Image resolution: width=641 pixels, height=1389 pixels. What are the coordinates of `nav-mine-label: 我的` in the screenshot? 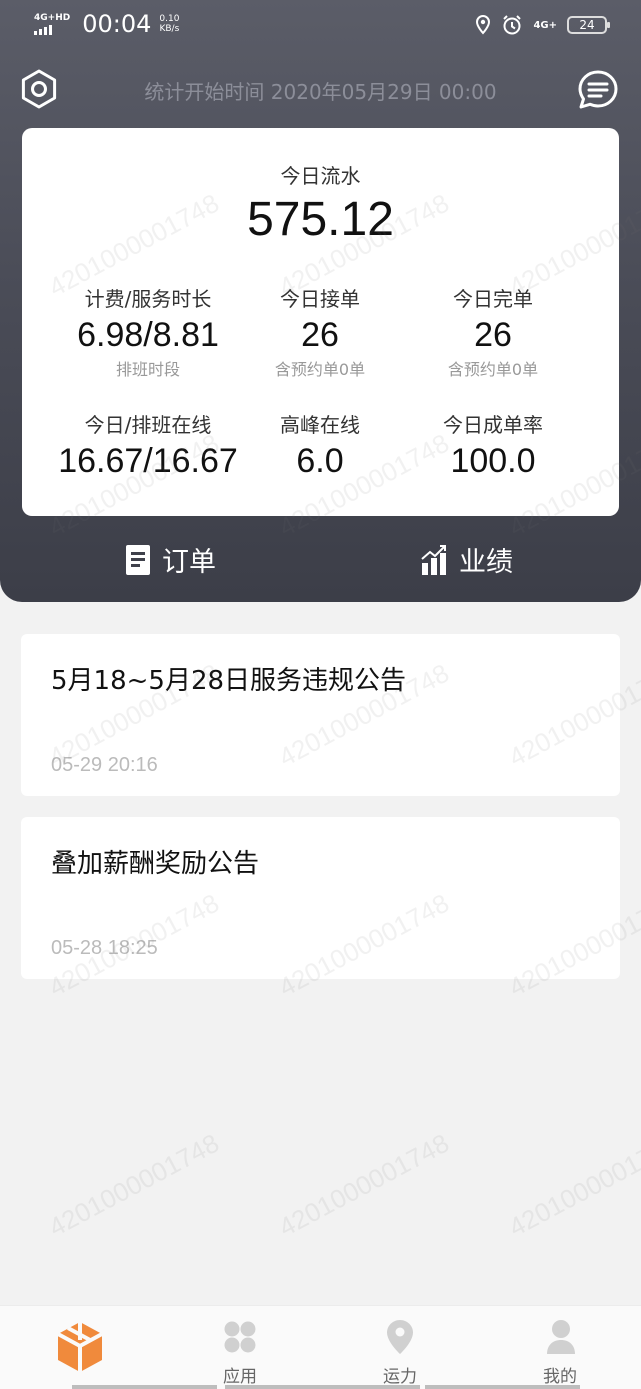 It's located at (560, 1377).